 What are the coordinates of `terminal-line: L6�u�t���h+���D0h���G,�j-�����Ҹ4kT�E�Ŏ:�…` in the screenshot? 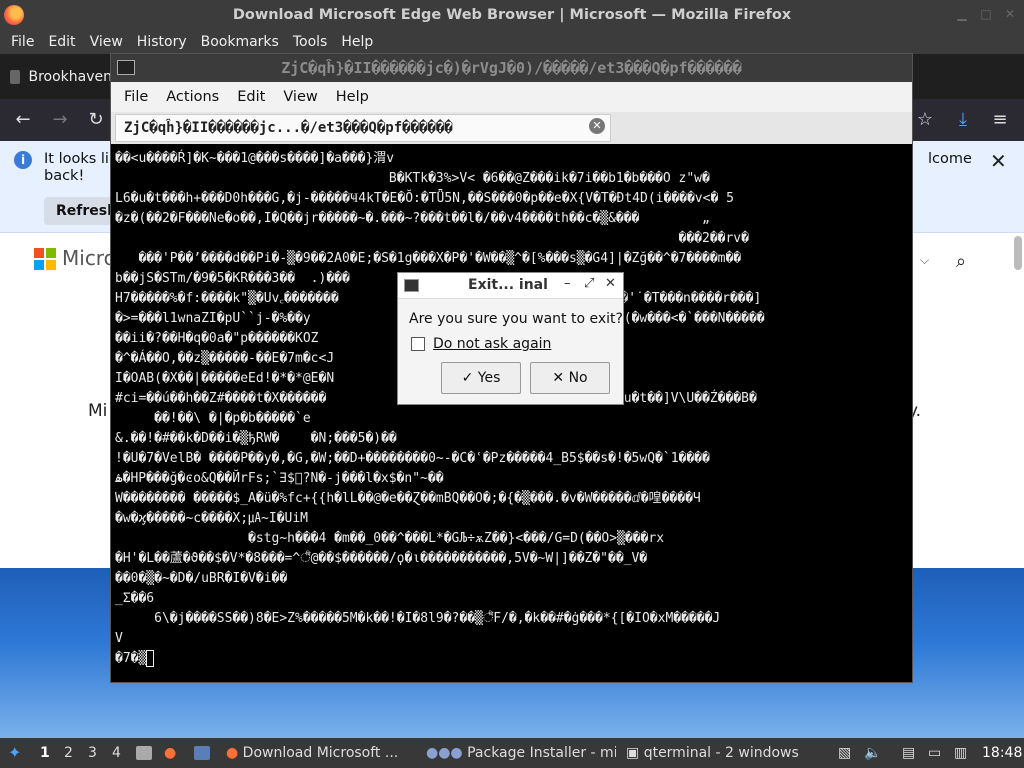 It's located at (424, 198).